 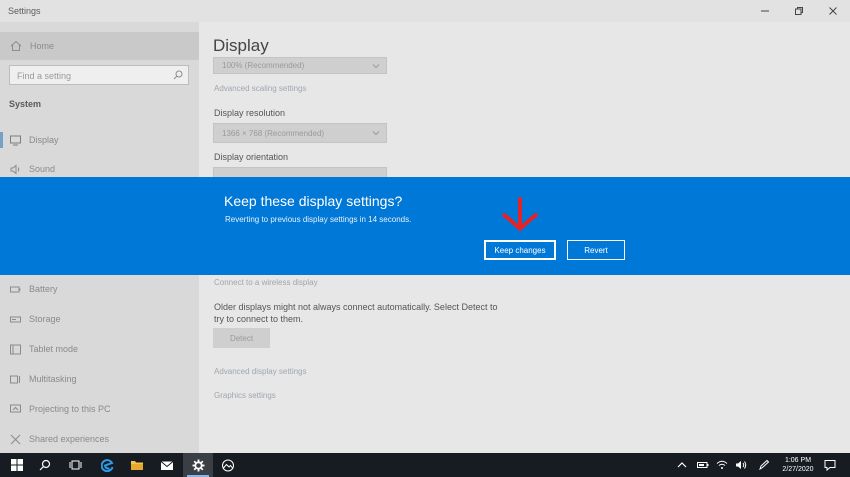 I want to click on wireless-display-link: Connect to a wireless display, so click(x=266, y=282).